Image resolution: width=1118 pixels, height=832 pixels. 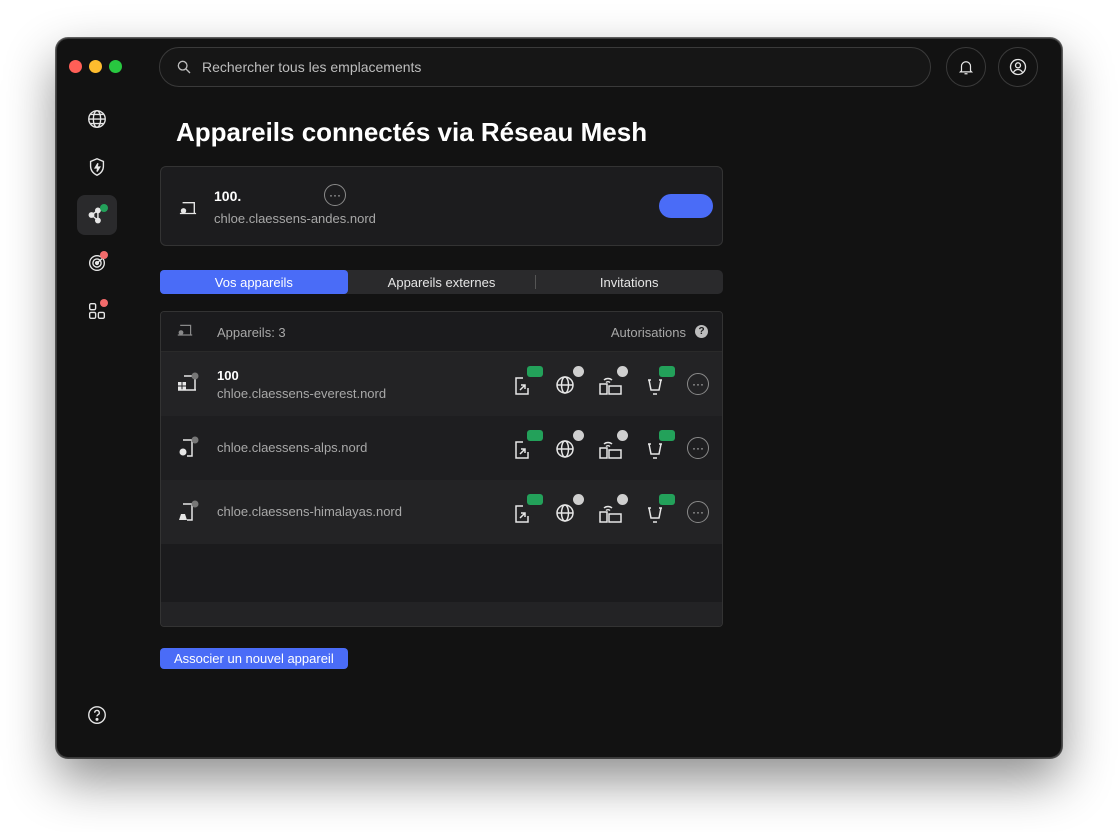 I want to click on sidebar-item-dark-web-monitor, so click(x=97, y=263).